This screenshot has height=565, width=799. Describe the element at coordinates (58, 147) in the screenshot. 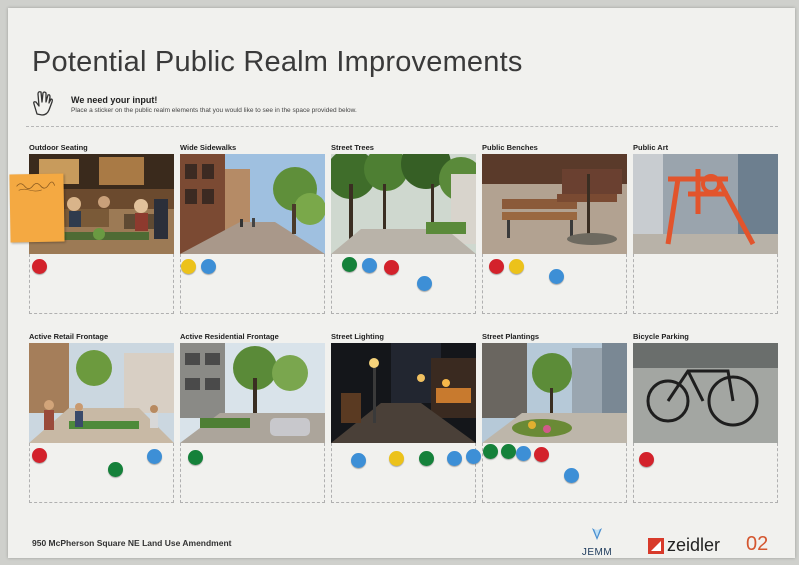

I see `card-label: Outdoor Seating` at that location.